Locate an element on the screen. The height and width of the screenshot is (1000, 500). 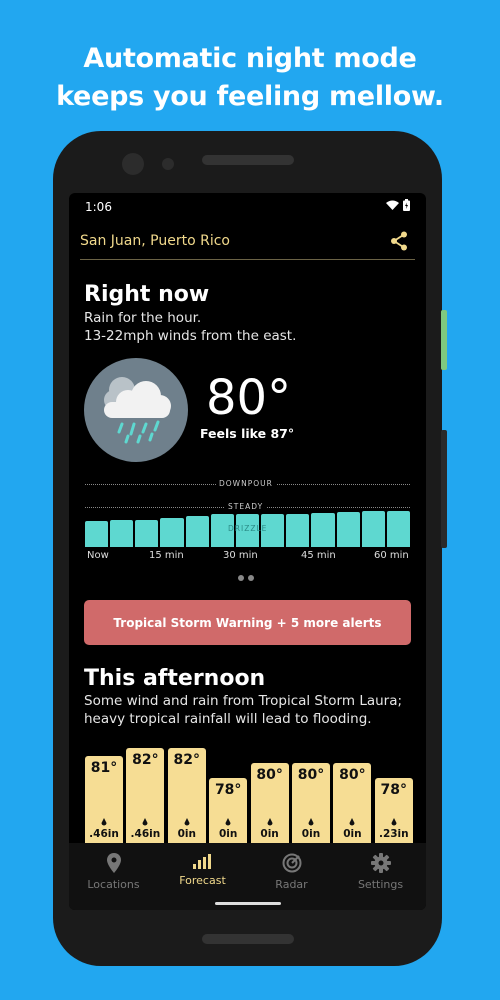
phone-side-button is located at coordinates (444, 340).